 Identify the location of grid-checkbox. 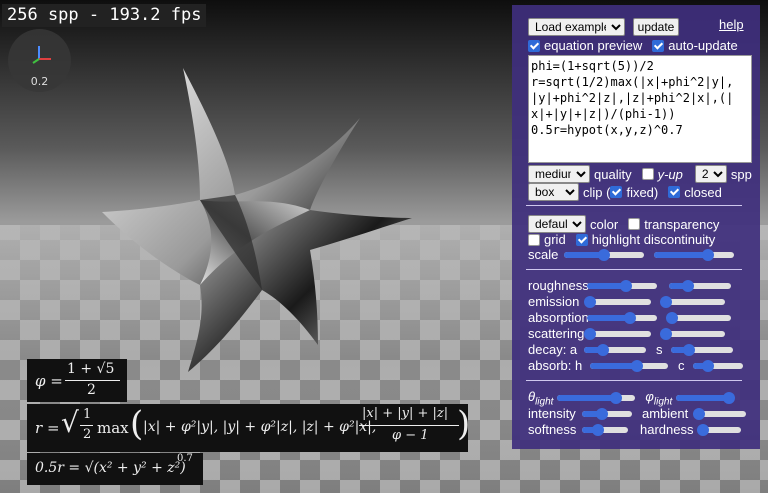
(534, 239).